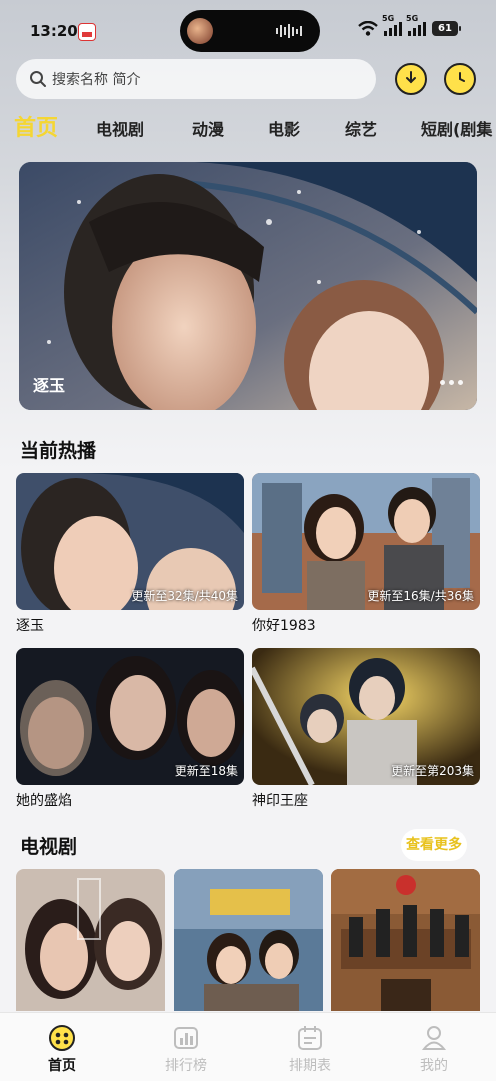  I want to click on nav-profile: 我的, so click(434, 1047).